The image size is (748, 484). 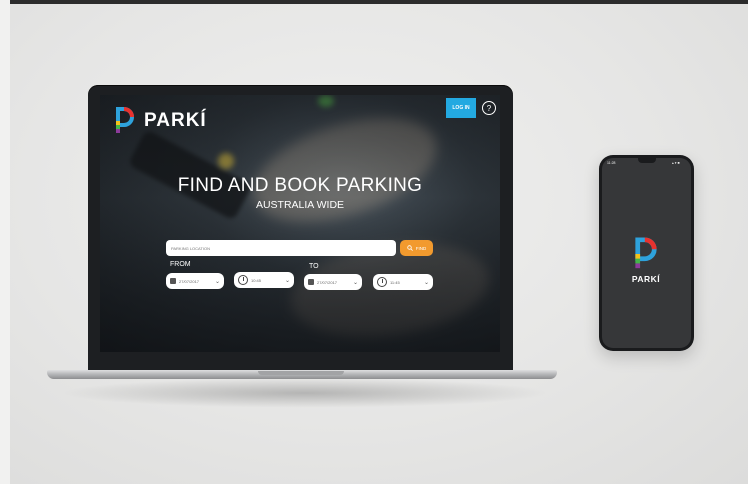 What do you see at coordinates (395, 282) in the screenshot?
I see `to-time-value: 11:45` at bounding box center [395, 282].